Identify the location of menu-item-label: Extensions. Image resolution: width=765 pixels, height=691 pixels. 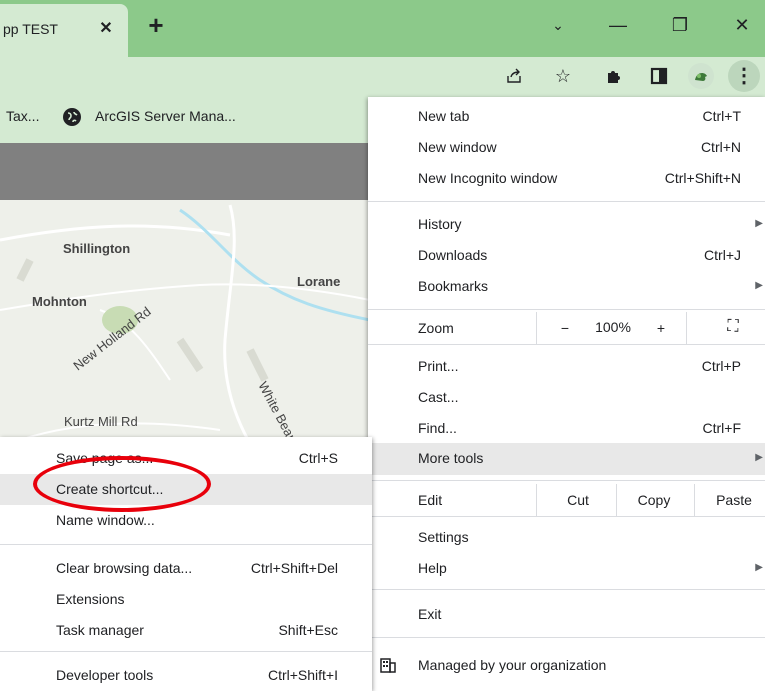
(90, 599).